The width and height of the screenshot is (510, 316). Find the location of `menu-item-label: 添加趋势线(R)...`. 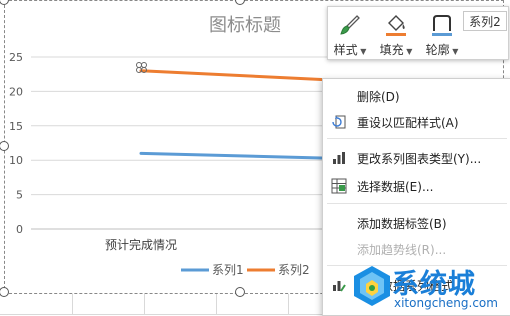

menu-item-label: 添加趋势线(R)... is located at coordinates (402, 250).